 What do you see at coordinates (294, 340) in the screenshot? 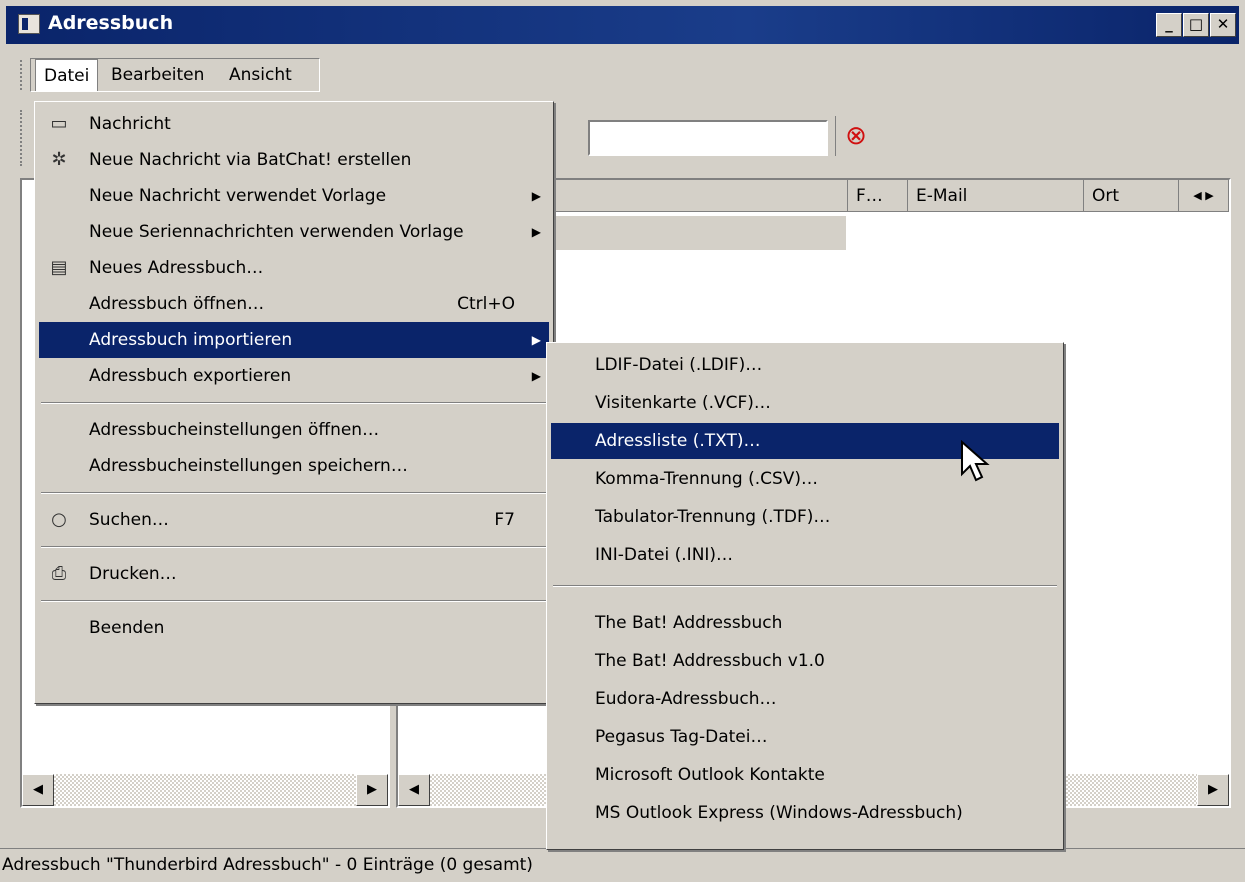
I see `menu-item-adressbuch-importieren: Adressbuch importieren ▶` at bounding box center [294, 340].